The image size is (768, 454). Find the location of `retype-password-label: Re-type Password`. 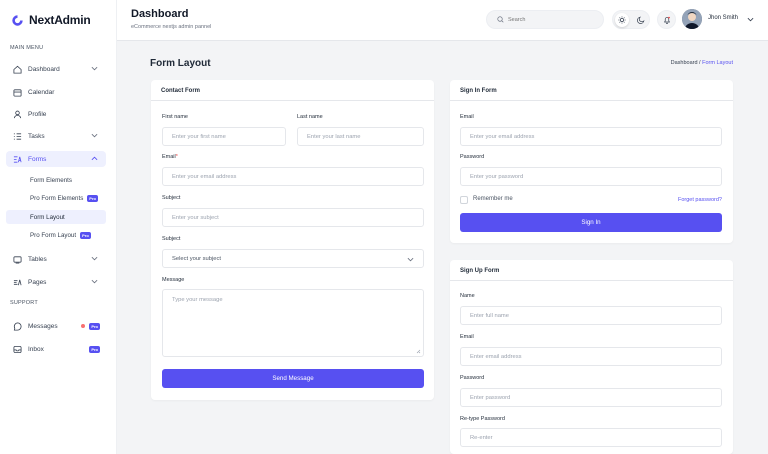

retype-password-label: Re-type Password is located at coordinates (482, 419).